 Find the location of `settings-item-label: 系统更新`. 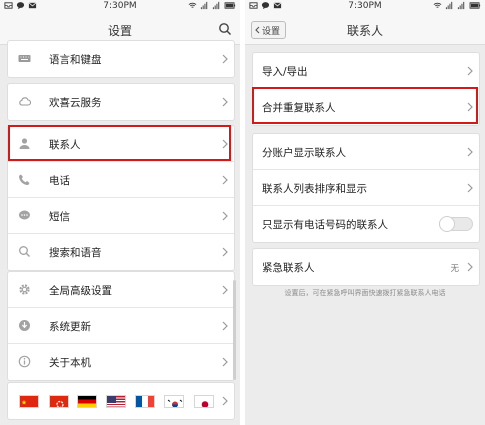

settings-item-label: 系统更新 is located at coordinates (70, 327).